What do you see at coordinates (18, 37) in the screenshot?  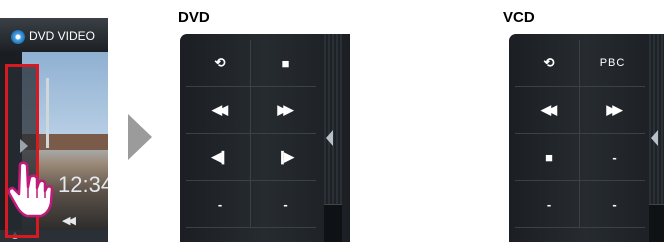 I see `disc-icon` at bounding box center [18, 37].